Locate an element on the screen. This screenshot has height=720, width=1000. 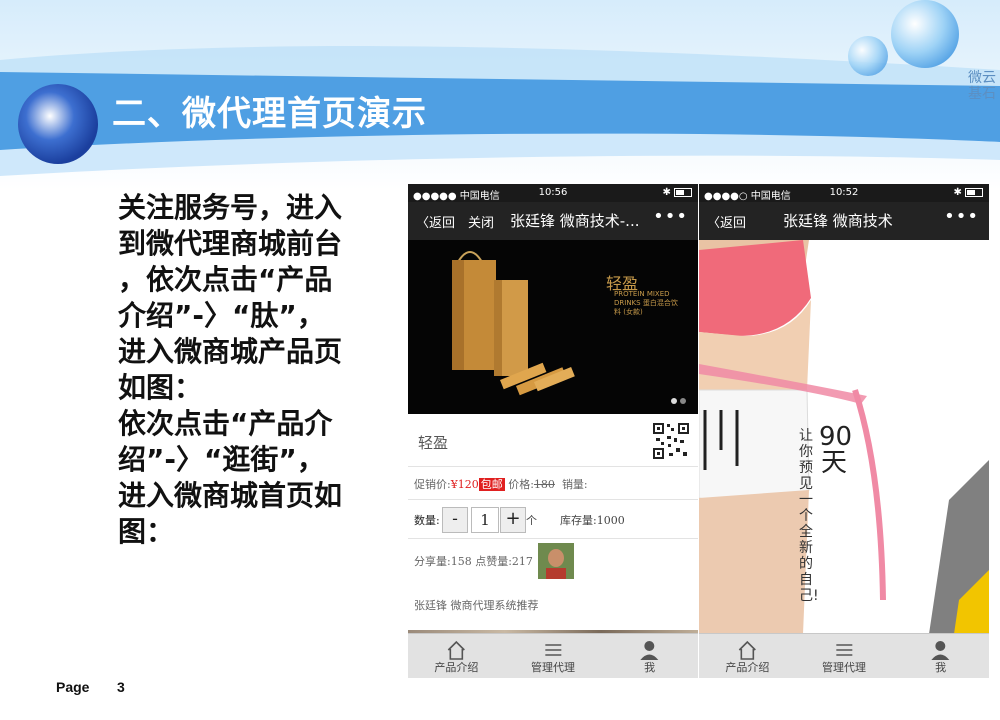
original-price-value: 180 is located at coordinates (544, 484).